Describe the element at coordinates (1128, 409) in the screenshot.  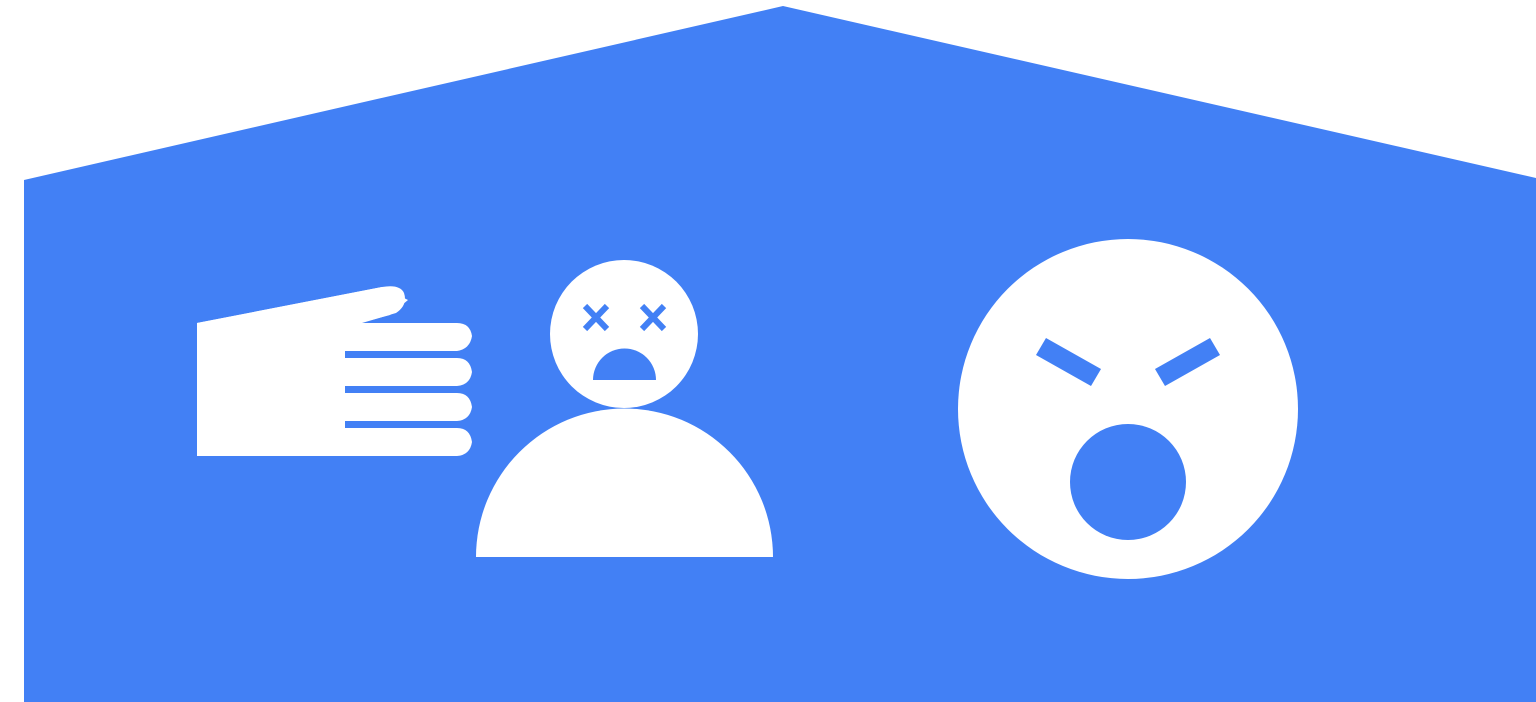
I see `shouting-angry-face-icon` at that location.